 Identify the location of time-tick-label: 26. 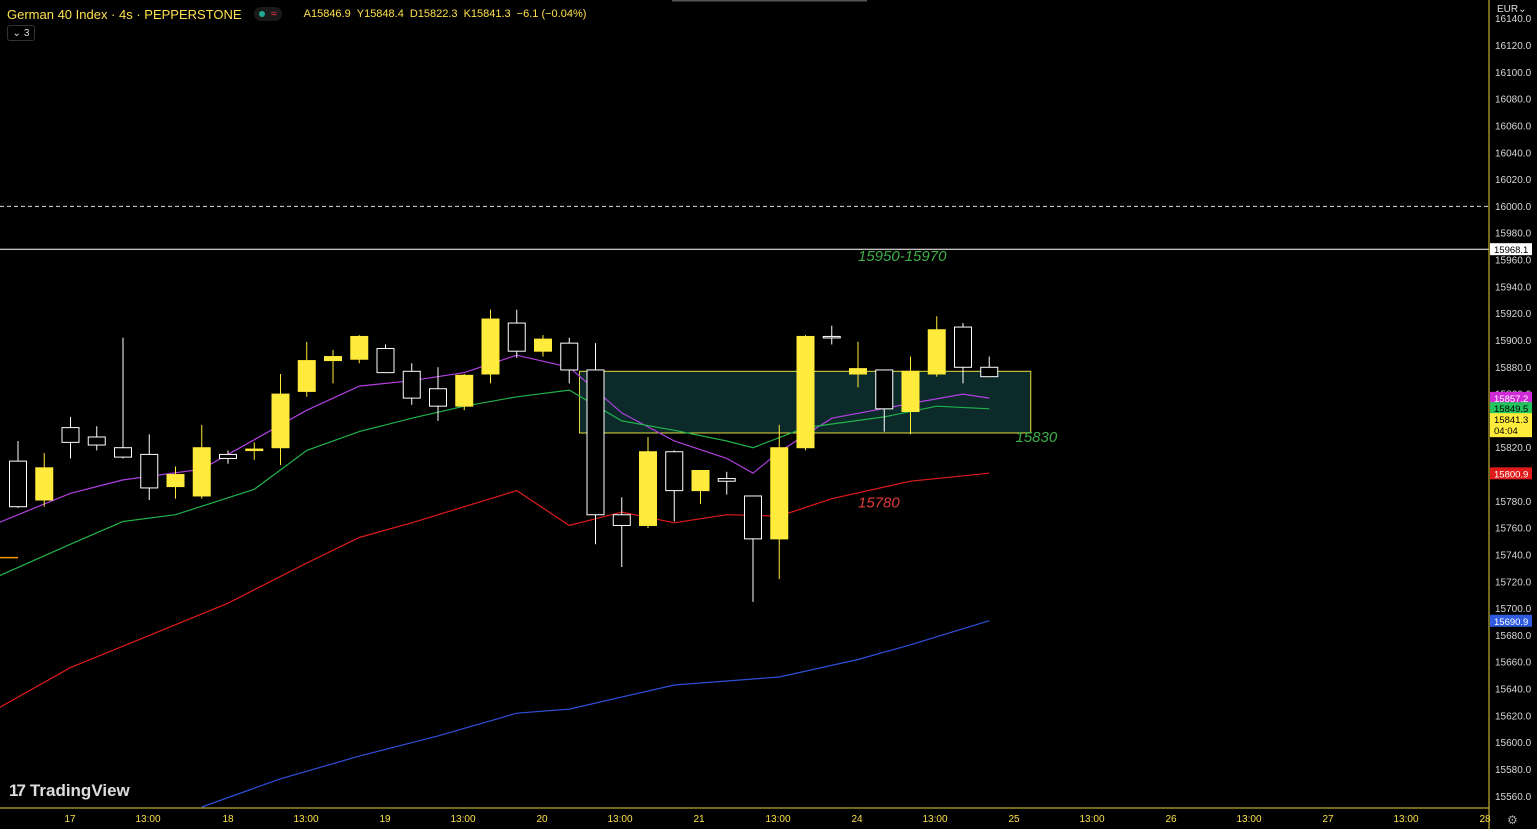
(1171, 819).